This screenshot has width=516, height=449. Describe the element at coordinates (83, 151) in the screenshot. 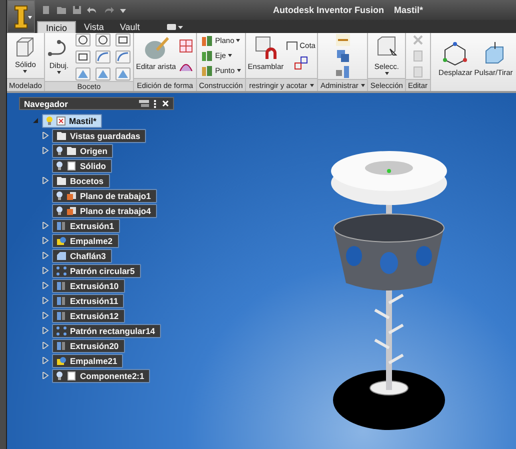

I see `tree-node: Origen` at that location.